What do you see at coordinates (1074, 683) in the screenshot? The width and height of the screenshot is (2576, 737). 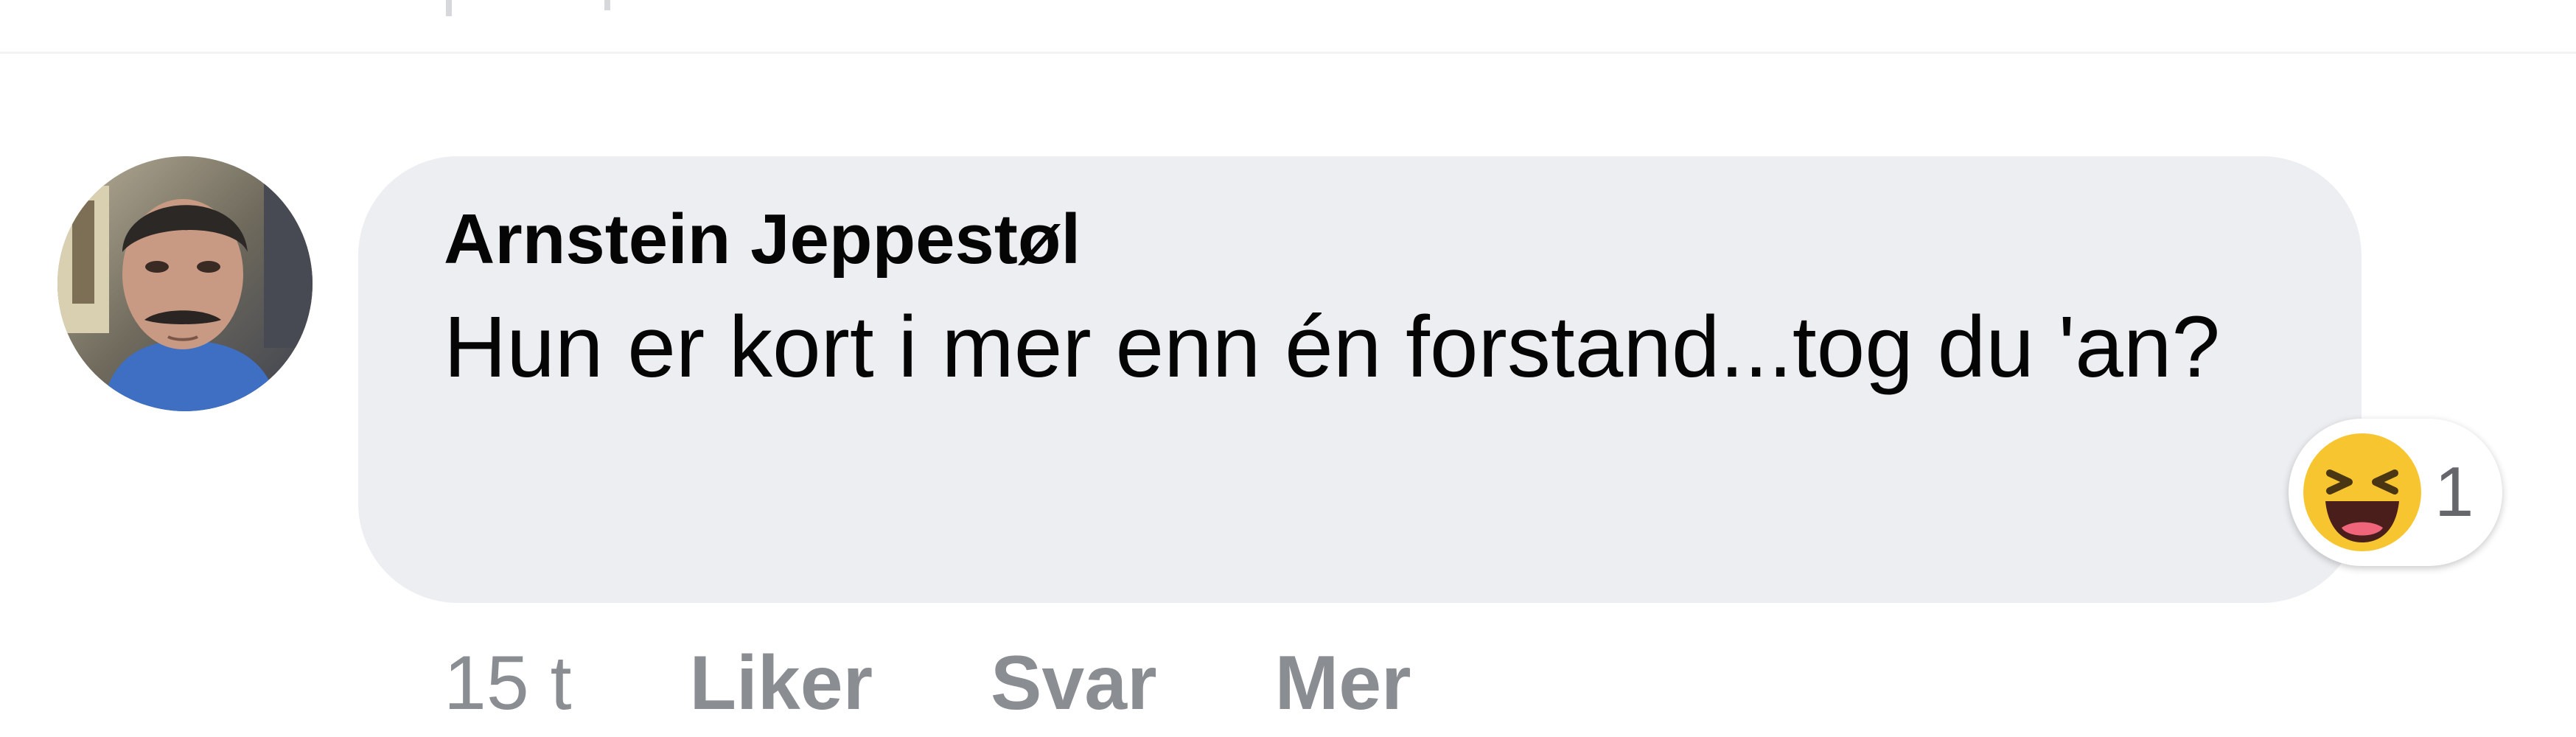 I see `reply-button: Svar` at bounding box center [1074, 683].